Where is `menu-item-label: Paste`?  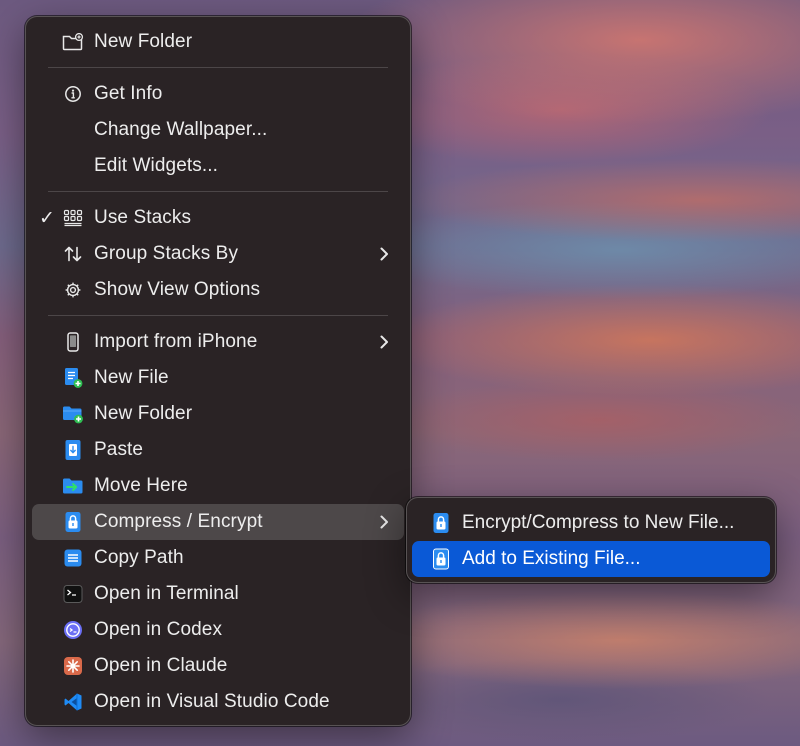 menu-item-label: Paste is located at coordinates (119, 449).